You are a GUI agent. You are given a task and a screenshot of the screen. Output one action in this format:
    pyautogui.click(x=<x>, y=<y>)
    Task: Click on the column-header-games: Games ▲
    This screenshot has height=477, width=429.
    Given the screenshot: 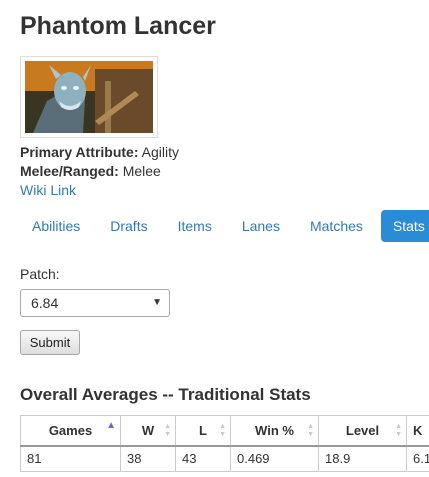 What is the action you would take?
    pyautogui.click(x=70, y=431)
    